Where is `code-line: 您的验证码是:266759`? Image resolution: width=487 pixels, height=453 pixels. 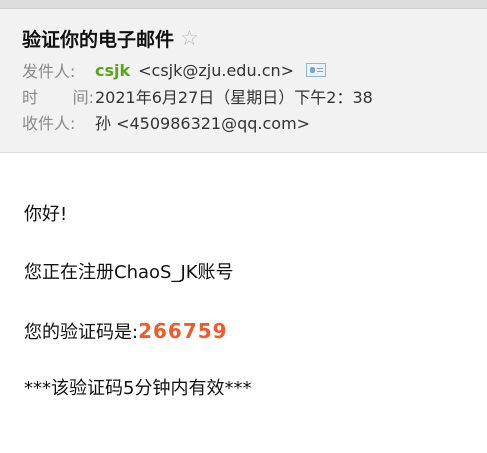
code-line: 您的验证码是:266759 is located at coordinates (255, 331).